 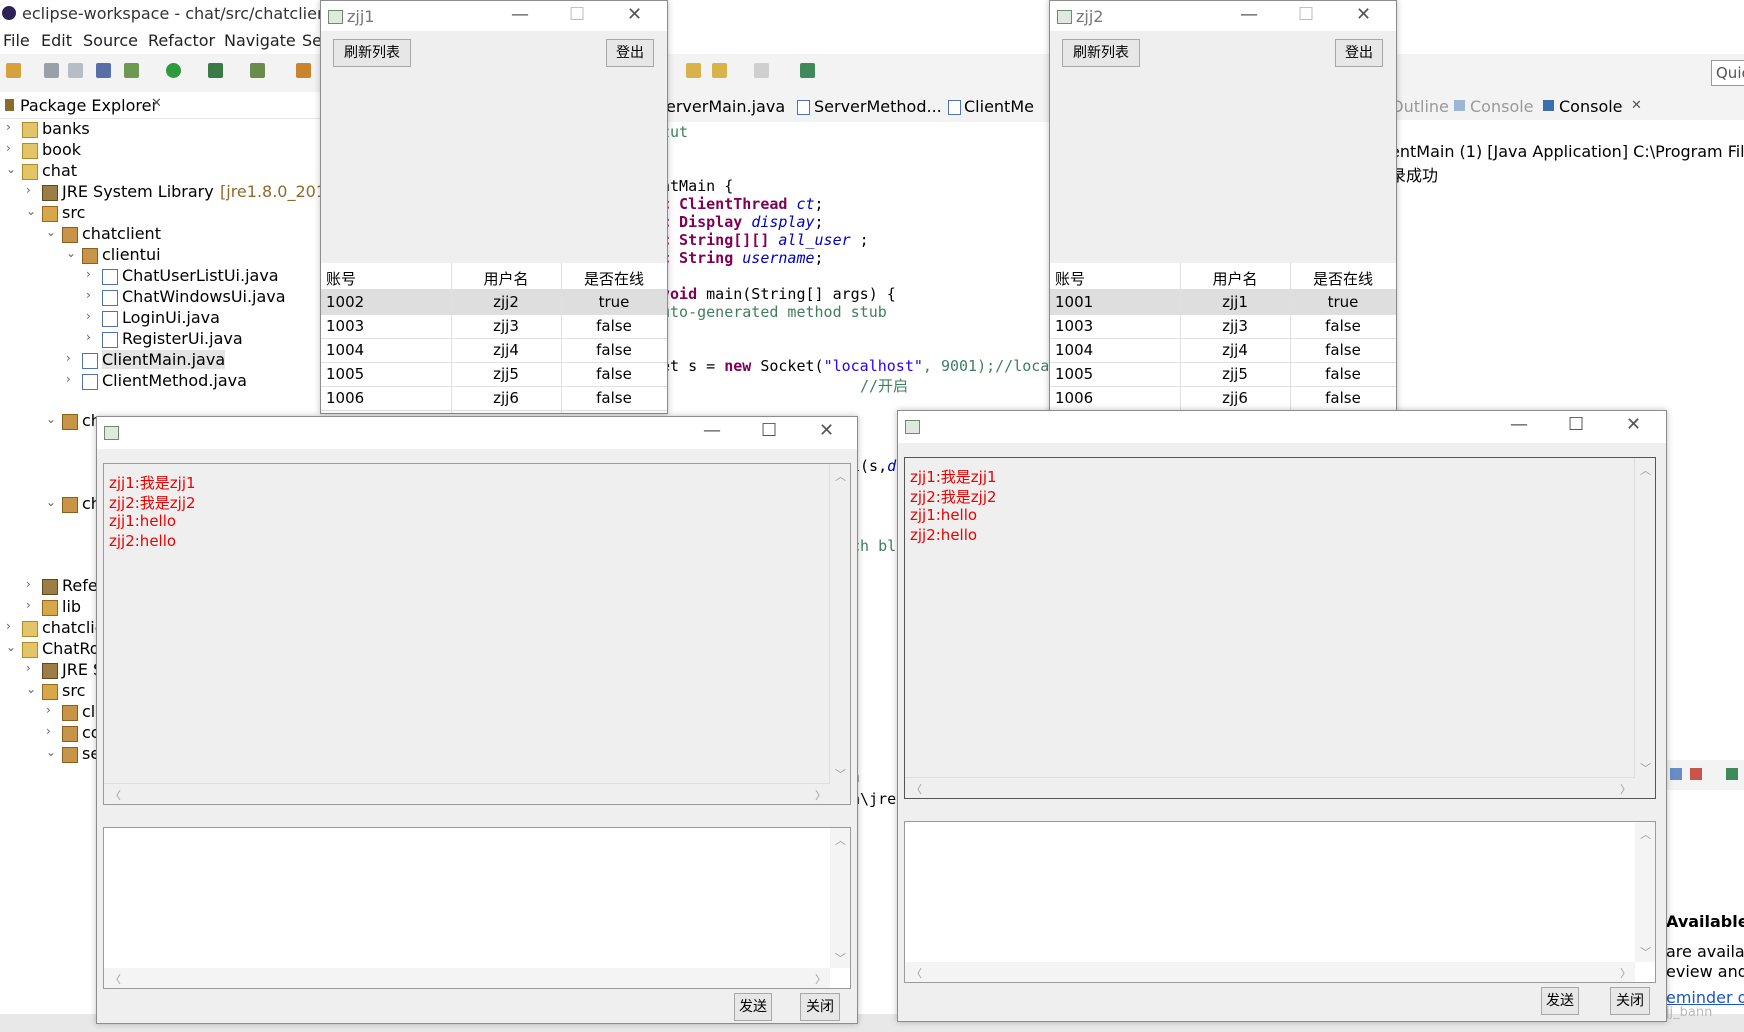 What do you see at coordinates (260, 40) in the screenshot?
I see `menu-navigate: Navigate` at bounding box center [260, 40].